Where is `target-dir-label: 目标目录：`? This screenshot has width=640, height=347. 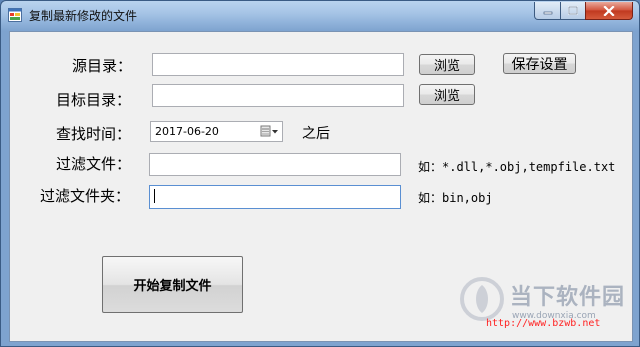
target-dir-label: 目标目录： is located at coordinates (94, 100).